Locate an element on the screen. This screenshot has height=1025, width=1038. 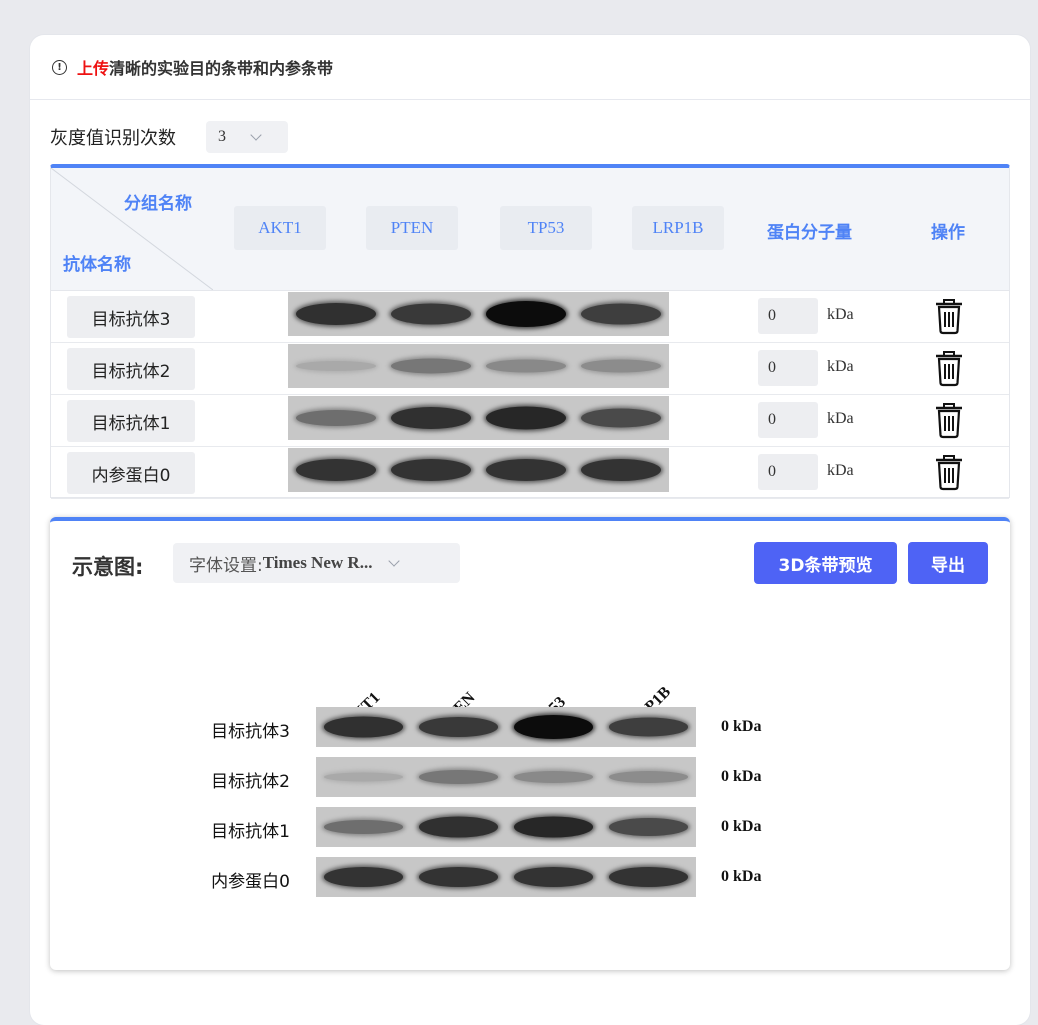
antibody-name-button: 内参蛋白0 is located at coordinates (131, 473).